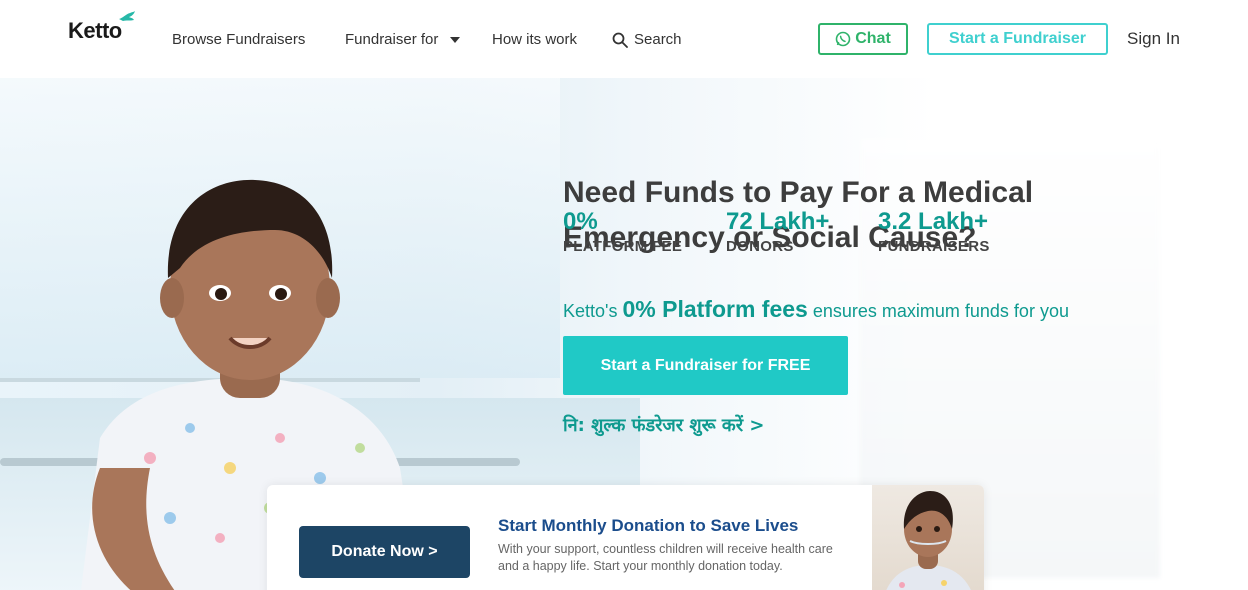 This screenshot has height=590, width=1248. What do you see at coordinates (384, 552) in the screenshot?
I see `donate-now-button: Donate Now >` at bounding box center [384, 552].